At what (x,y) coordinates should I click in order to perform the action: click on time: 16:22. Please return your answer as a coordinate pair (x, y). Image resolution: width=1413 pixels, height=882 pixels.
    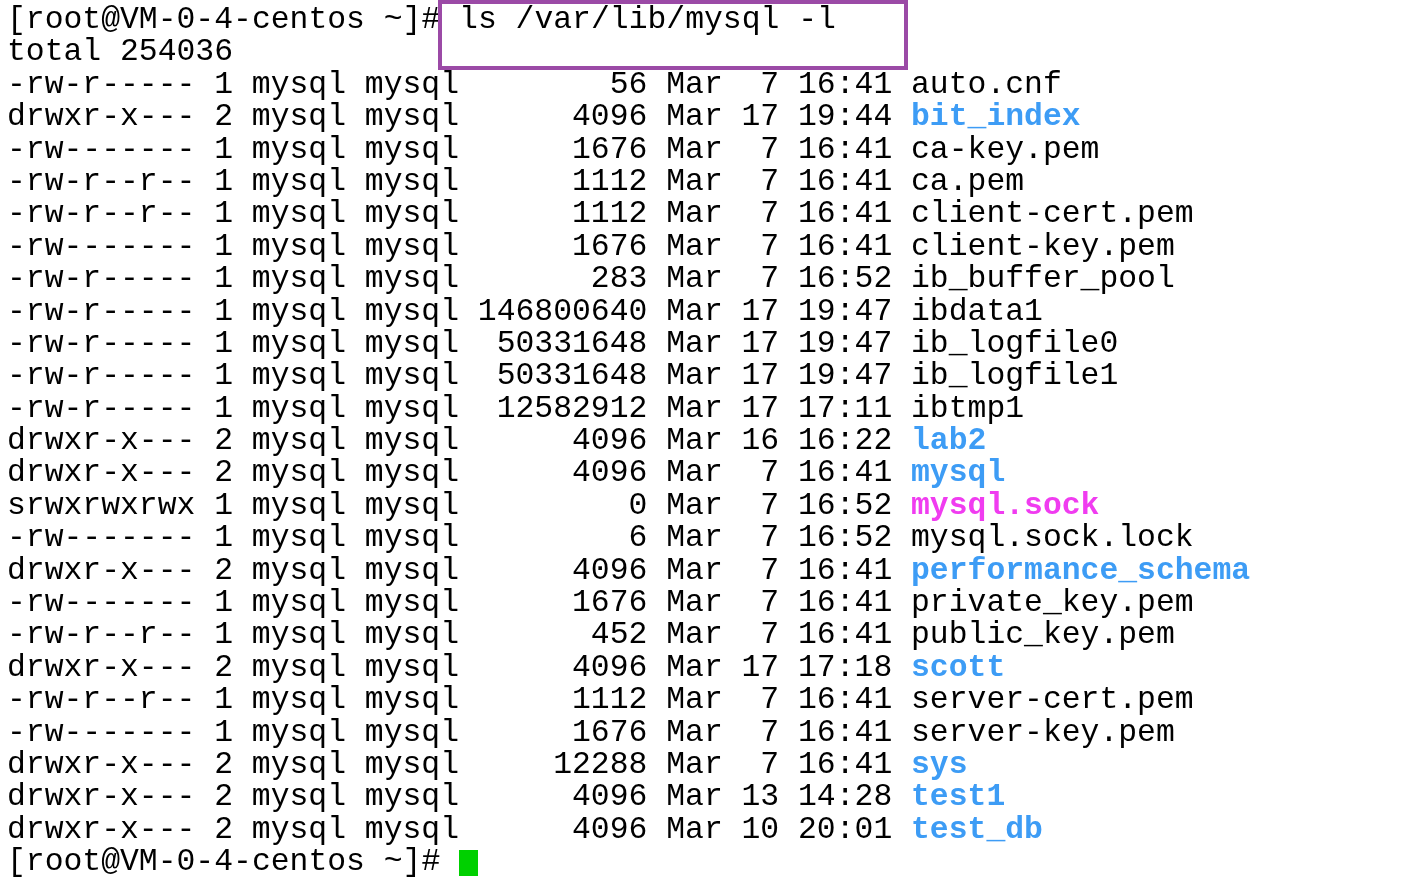
    Looking at the image, I should click on (845, 441).